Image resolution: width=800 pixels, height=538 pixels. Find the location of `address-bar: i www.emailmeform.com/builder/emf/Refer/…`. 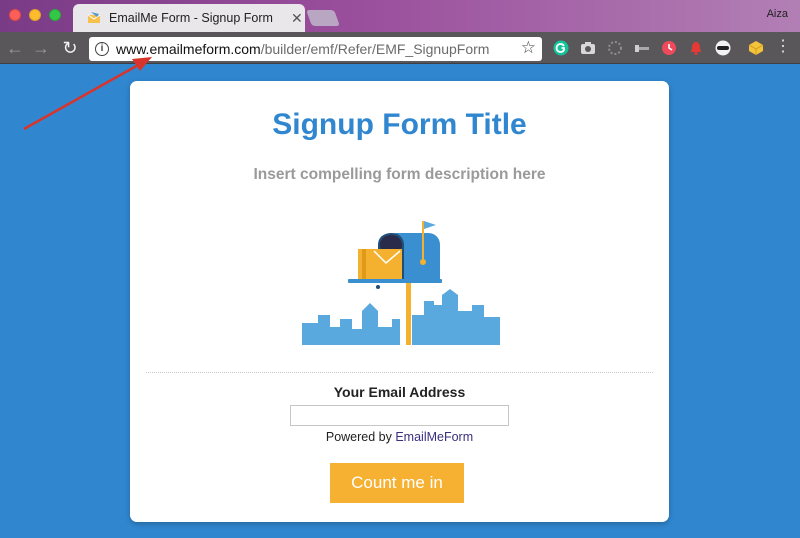

address-bar: i www.emailmeform.com/builder/emf/Refer/… is located at coordinates (315, 49).